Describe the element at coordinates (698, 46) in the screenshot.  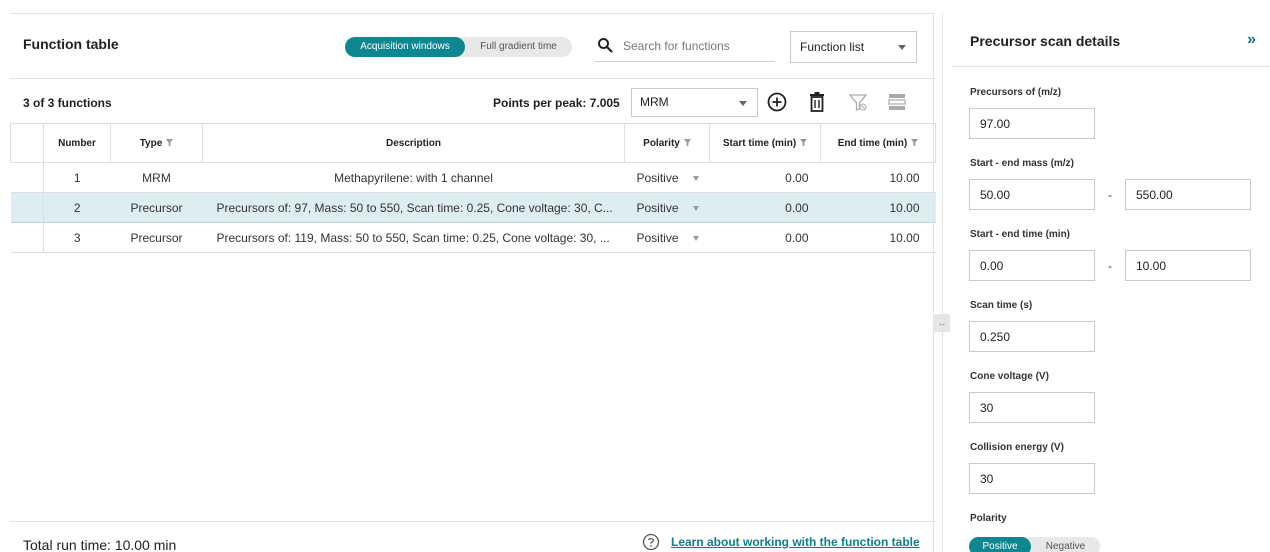
I see `search-input` at that location.